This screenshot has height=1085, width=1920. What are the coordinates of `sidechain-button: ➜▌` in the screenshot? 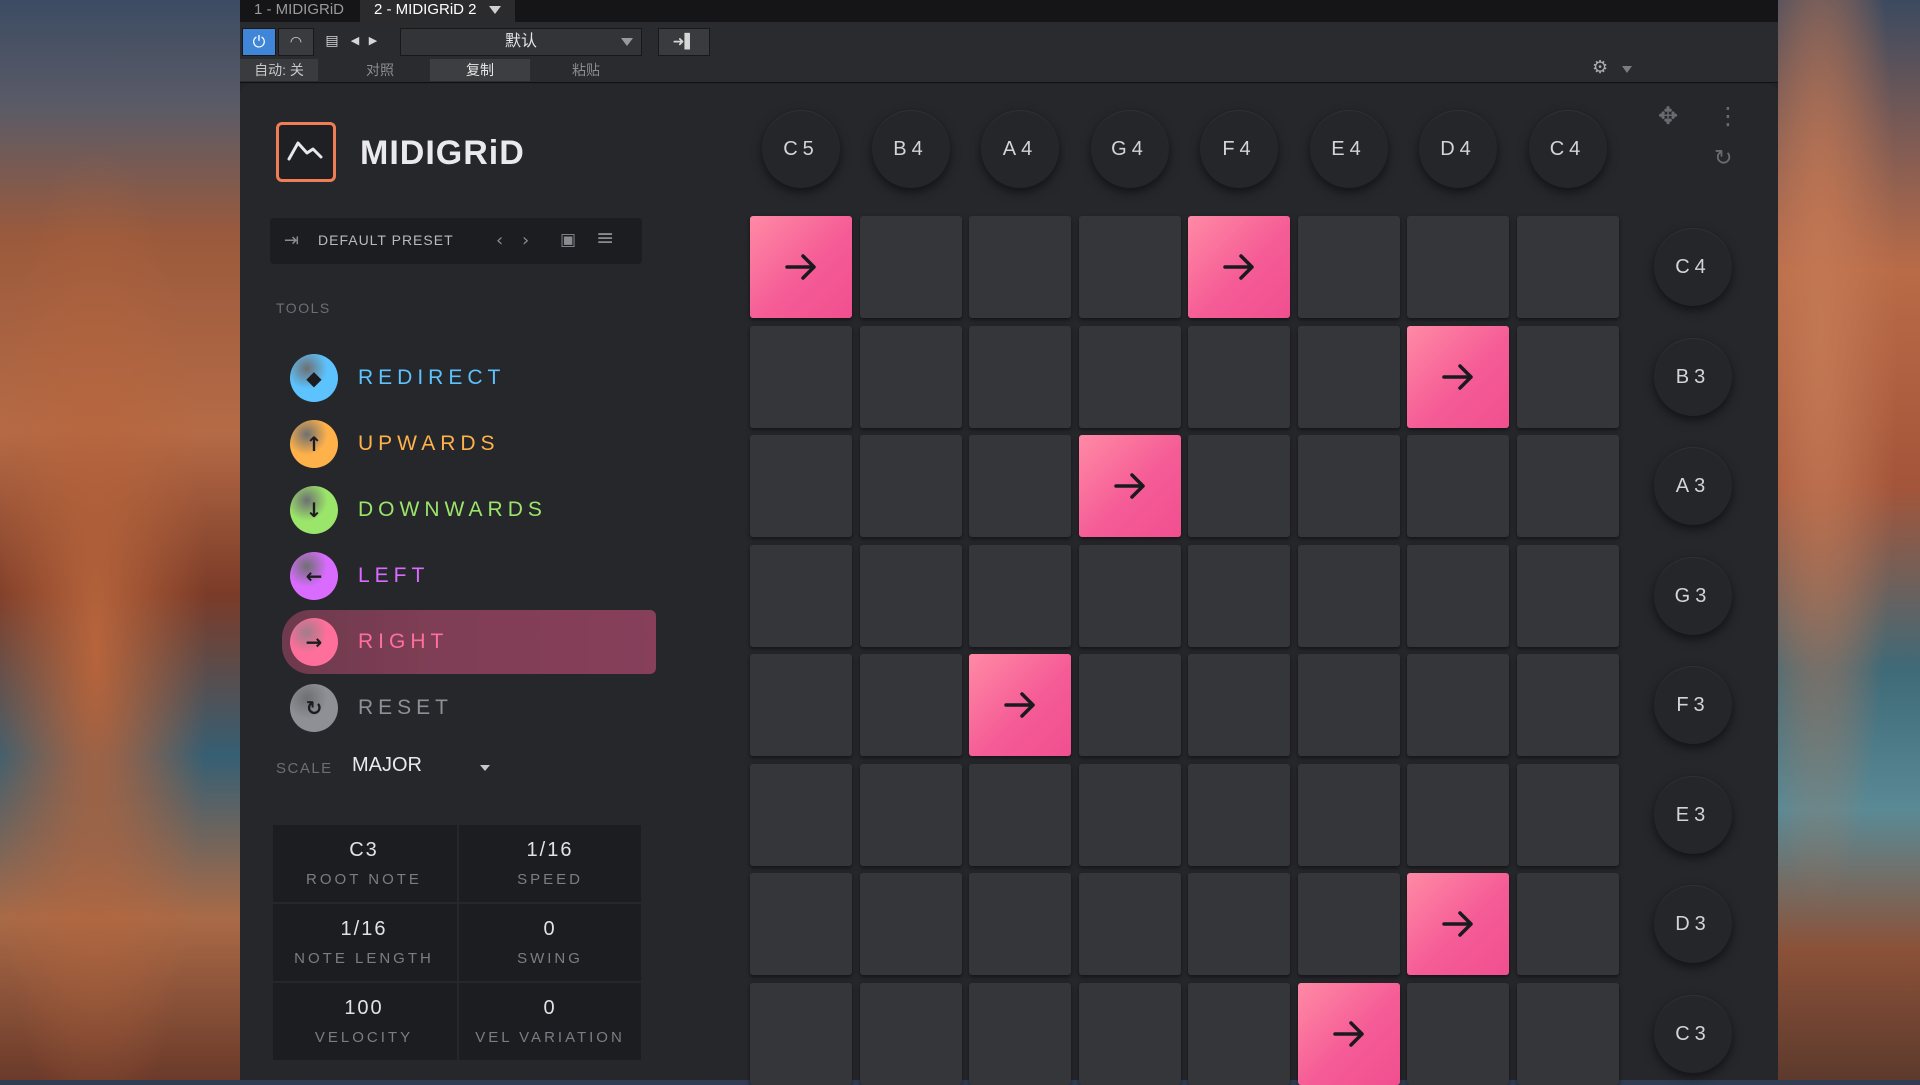 It's located at (684, 42).